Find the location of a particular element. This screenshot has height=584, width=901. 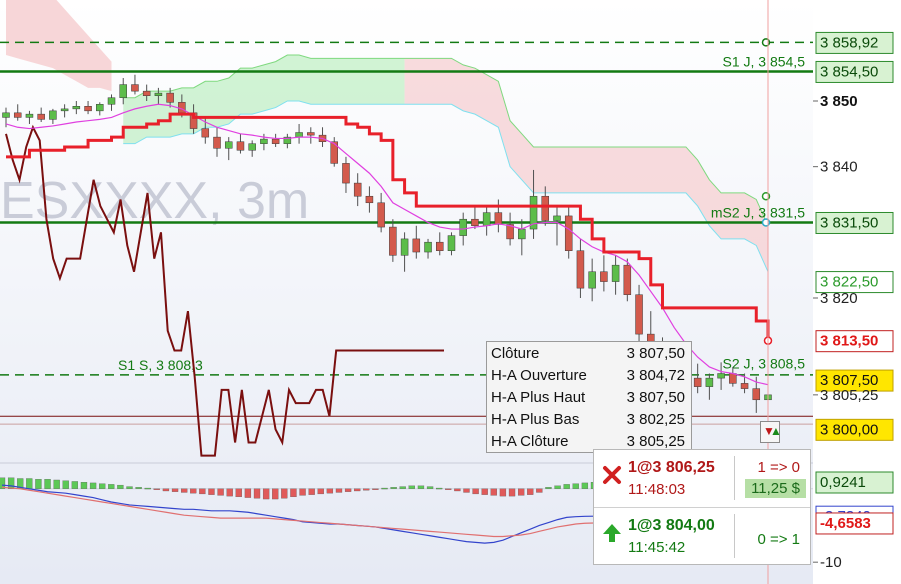

candle is located at coordinates (334, 152).